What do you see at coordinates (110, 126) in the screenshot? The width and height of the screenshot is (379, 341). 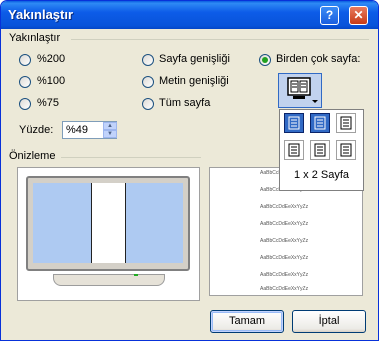 I see `spin-up-button: ▲` at bounding box center [110, 126].